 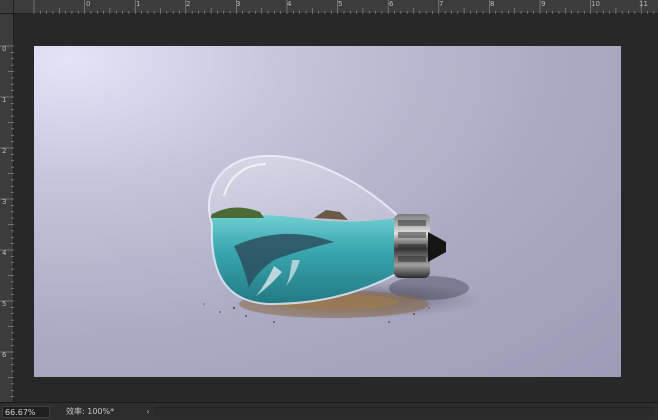 What do you see at coordinates (492, 4) in the screenshot?
I see `ruler-label: 8` at bounding box center [492, 4].